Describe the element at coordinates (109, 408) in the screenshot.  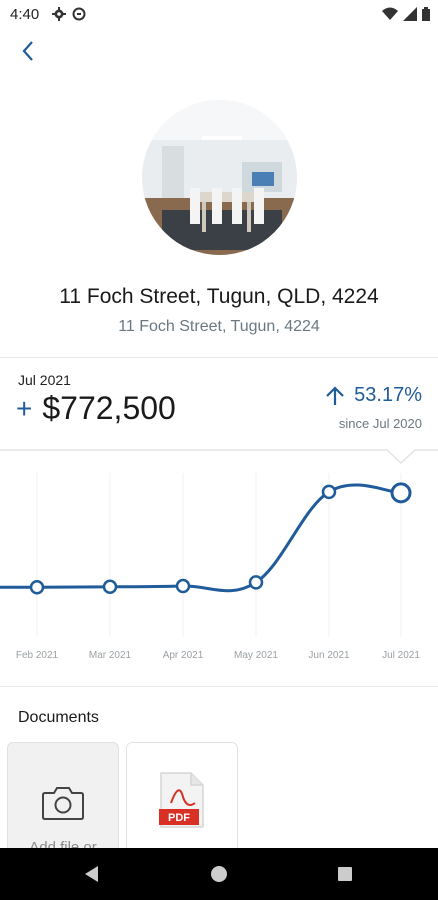
I see `valuation-value: $772,500` at that location.